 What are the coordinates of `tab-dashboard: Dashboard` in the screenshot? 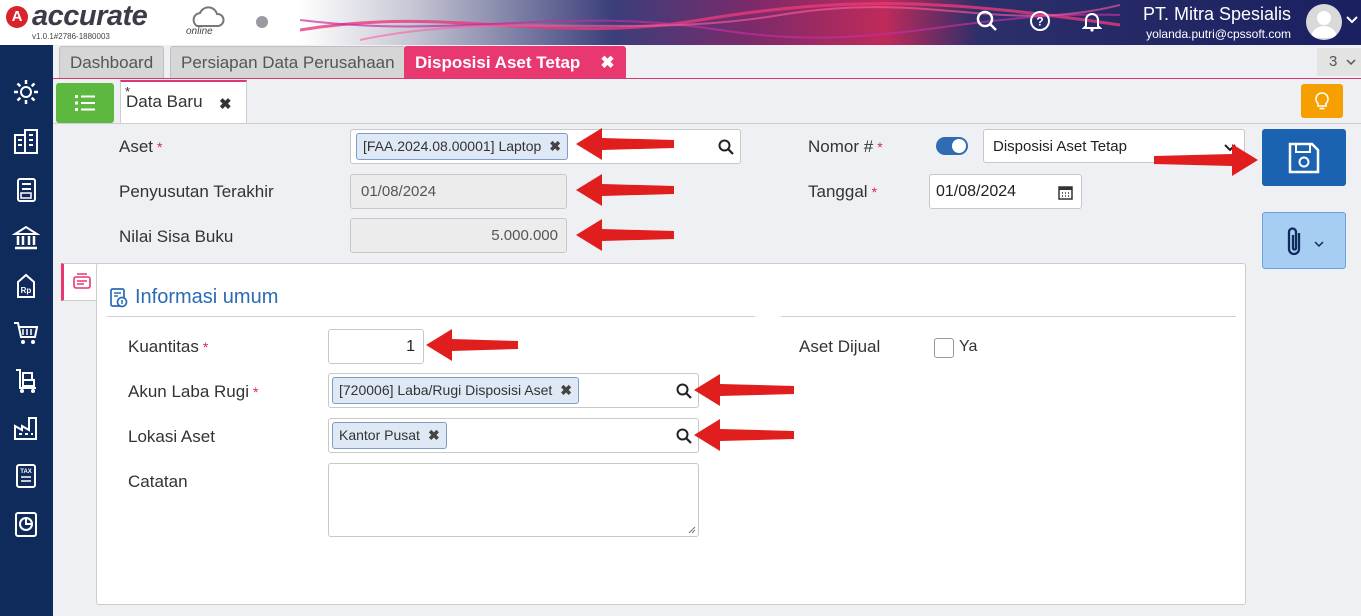 It's located at (112, 62).